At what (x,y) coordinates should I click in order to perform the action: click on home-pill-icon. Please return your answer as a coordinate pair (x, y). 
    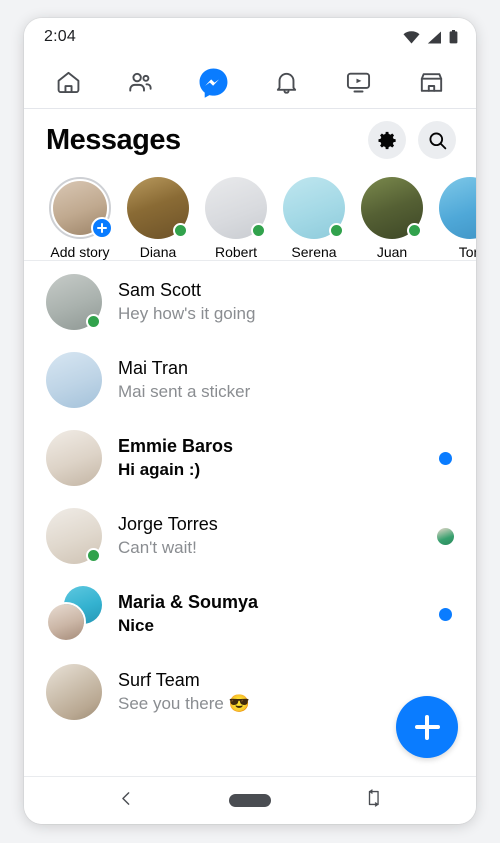
    Looking at the image, I should click on (250, 800).